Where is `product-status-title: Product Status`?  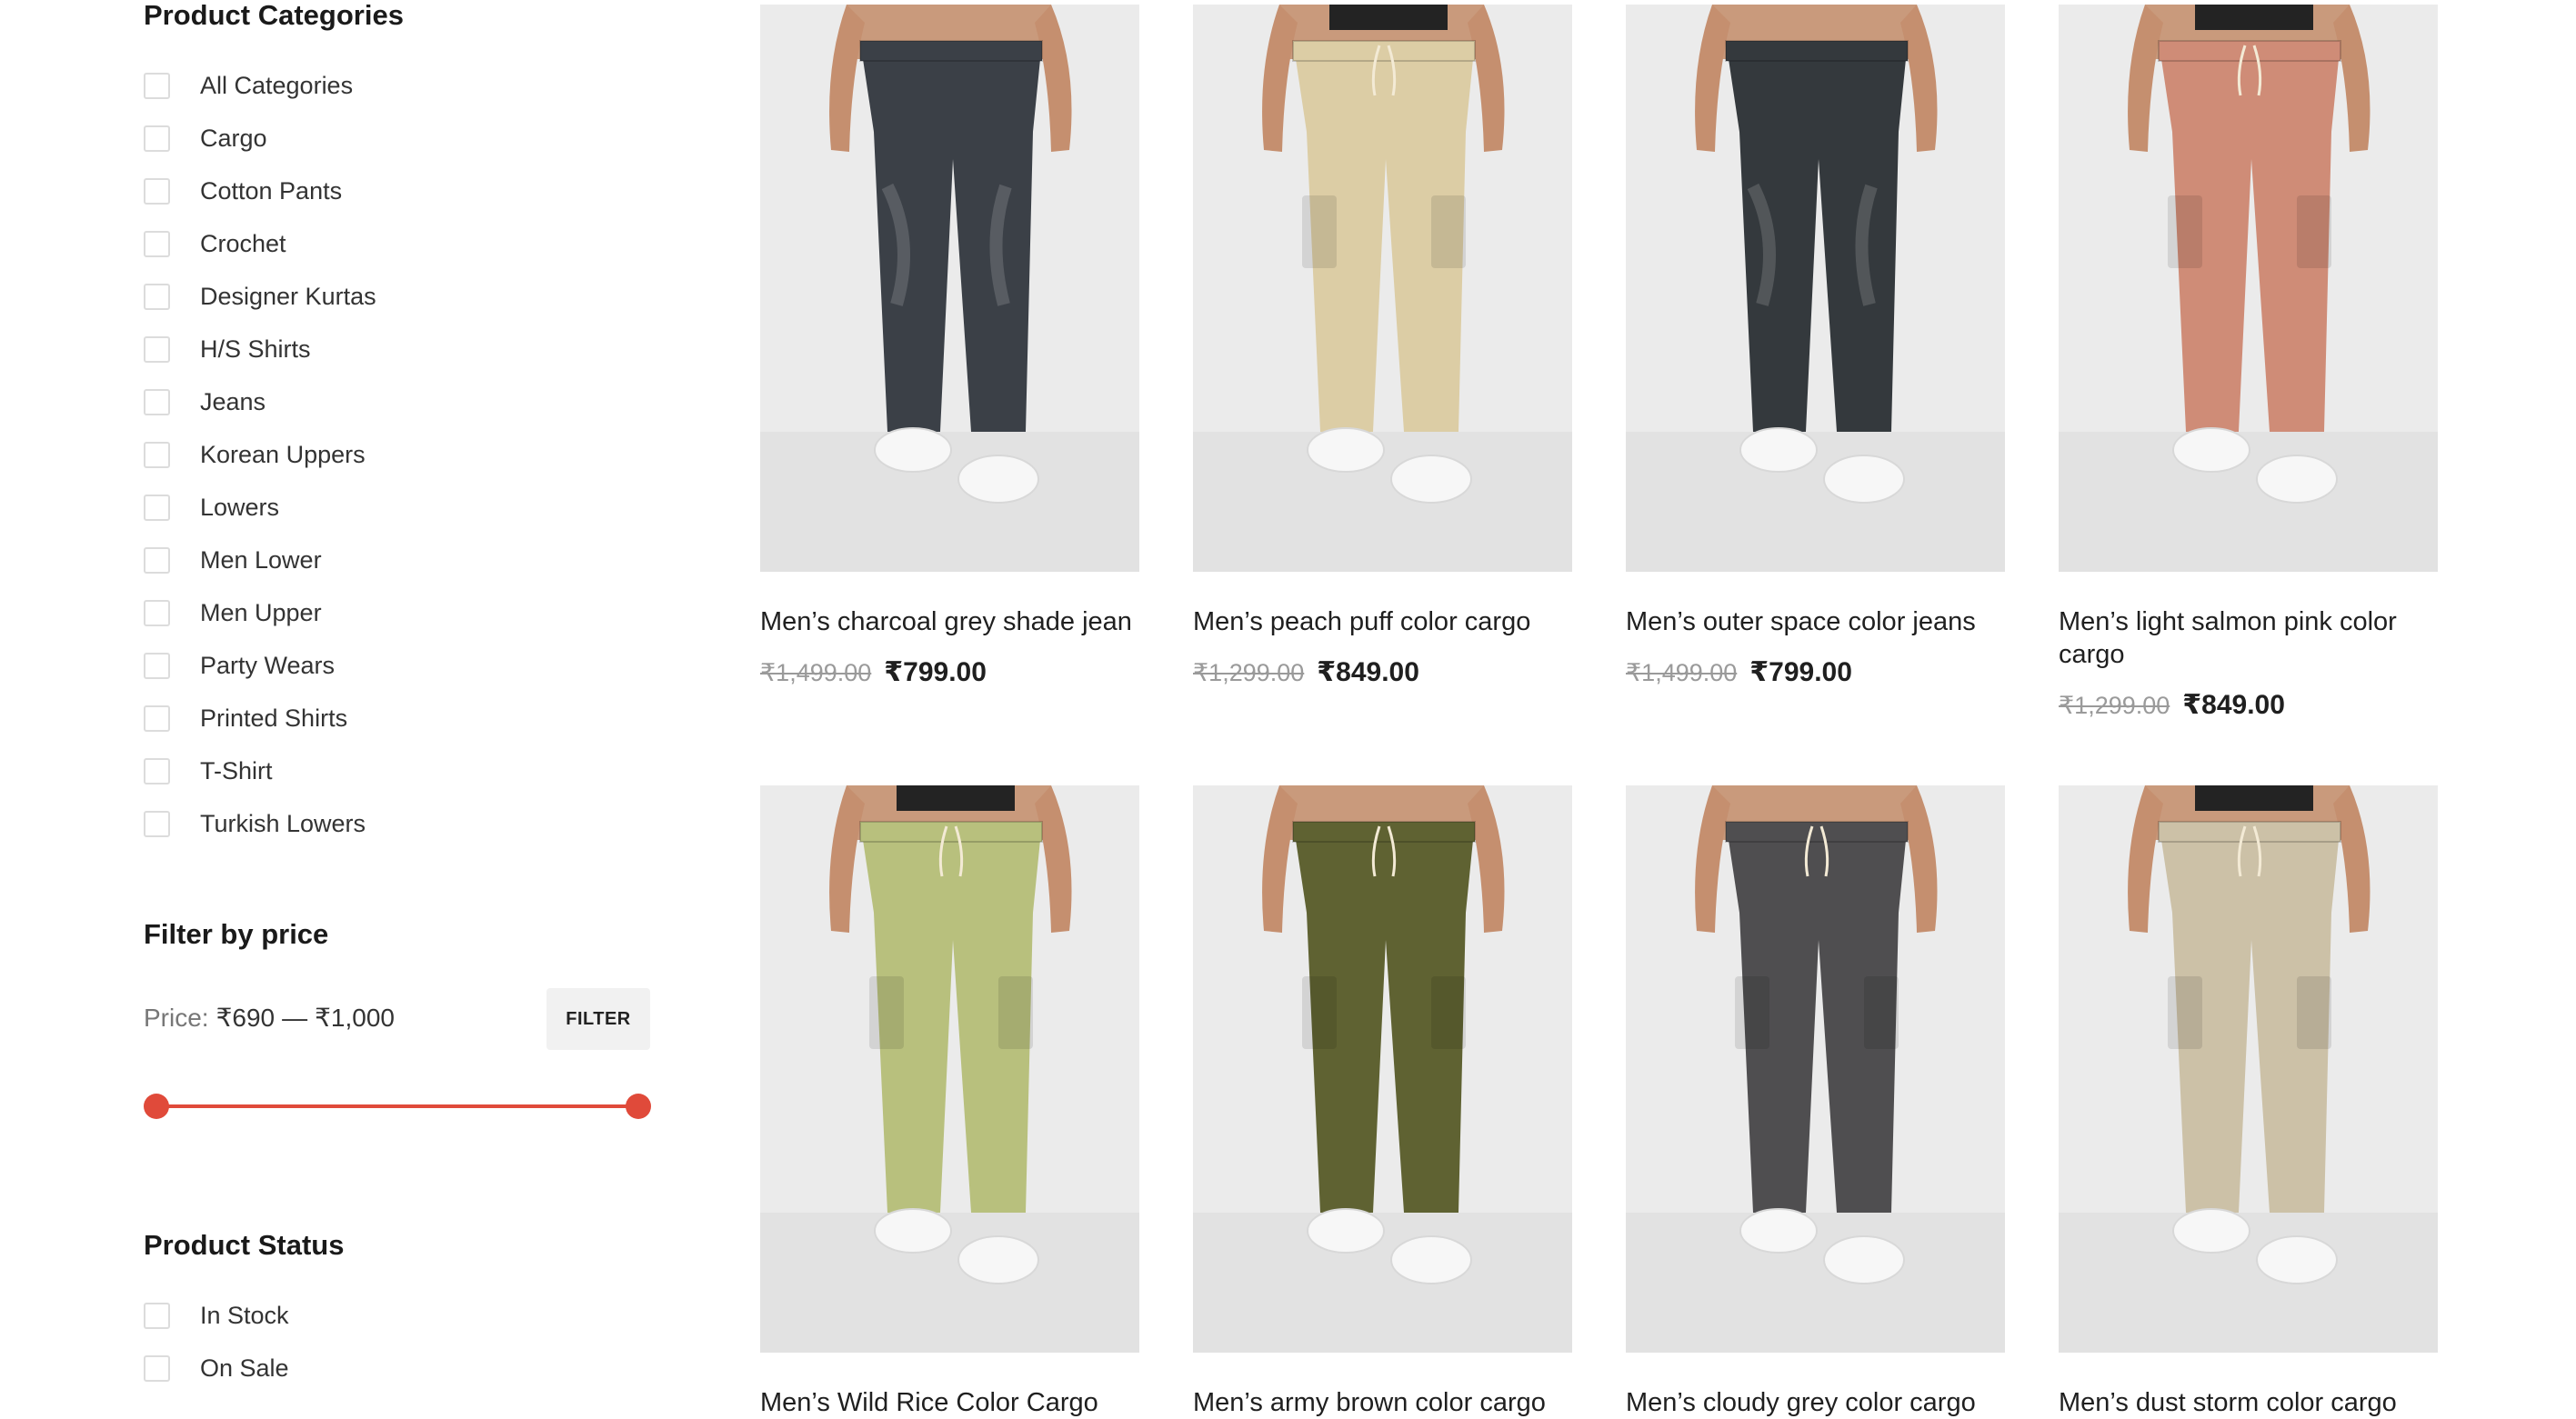 product-status-title: Product Status is located at coordinates (244, 1245).